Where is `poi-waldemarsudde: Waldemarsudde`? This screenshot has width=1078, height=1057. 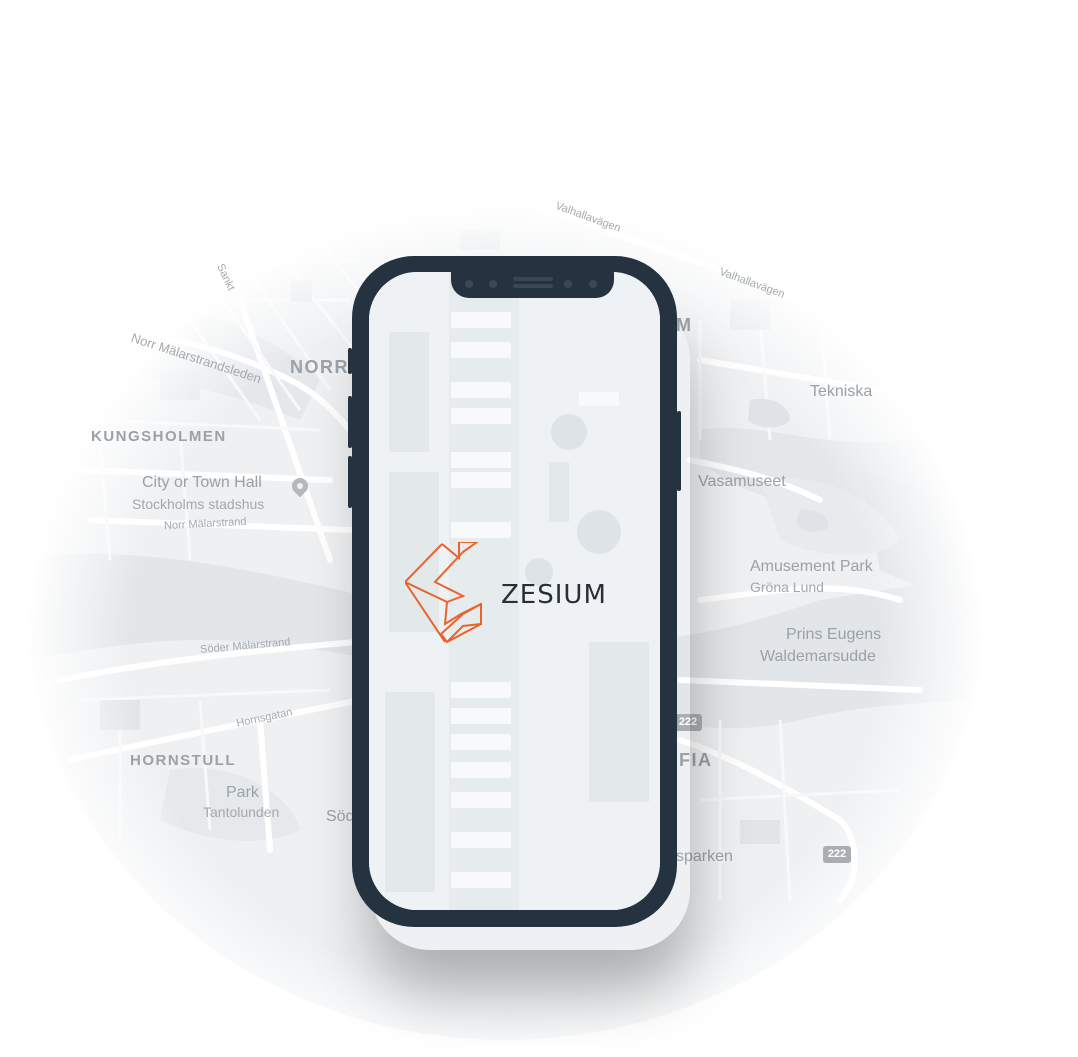 poi-waldemarsudde: Waldemarsudde is located at coordinates (818, 656).